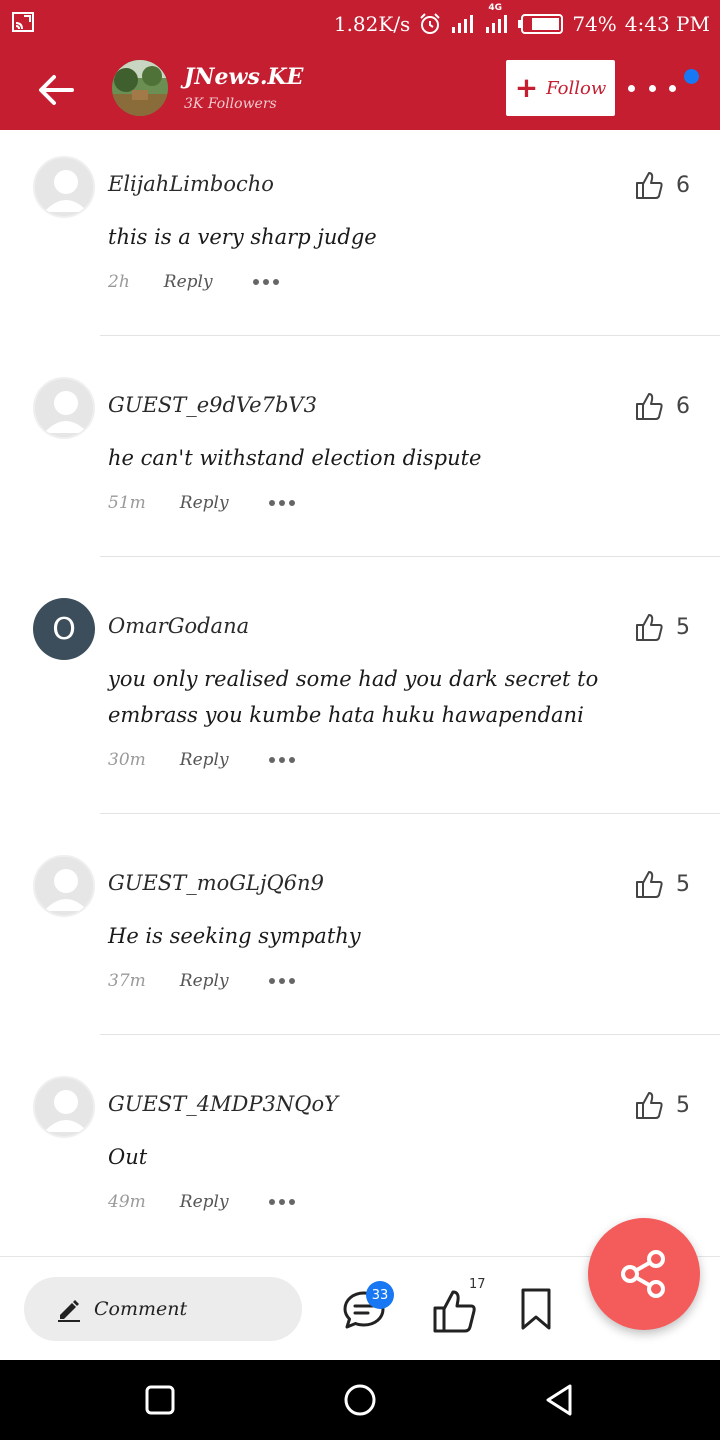 Image resolution: width=720 pixels, height=1440 pixels. I want to click on status-indicators: 1.82K/s 4G 74% 4:43 PM, so click(521, 21).